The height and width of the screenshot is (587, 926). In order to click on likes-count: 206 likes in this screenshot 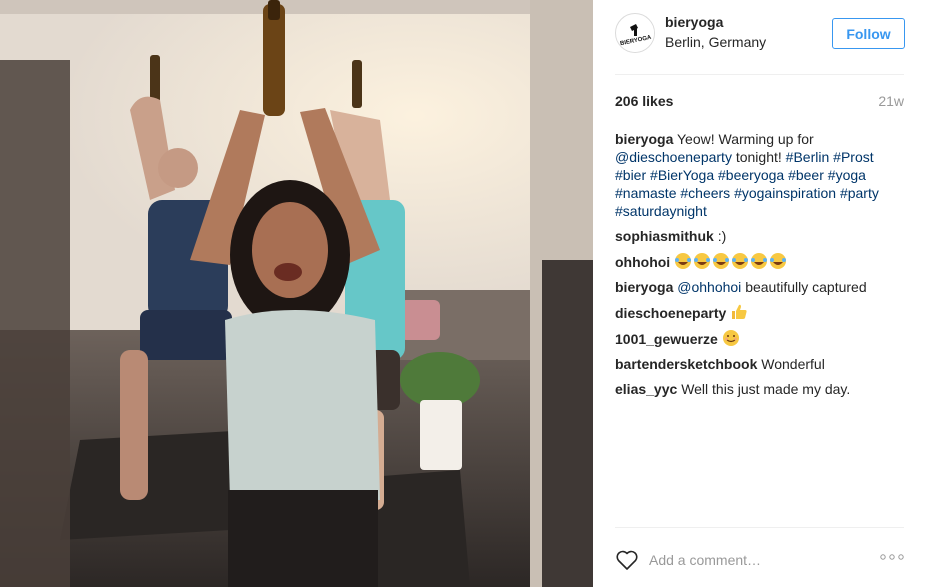, I will do `click(644, 101)`.